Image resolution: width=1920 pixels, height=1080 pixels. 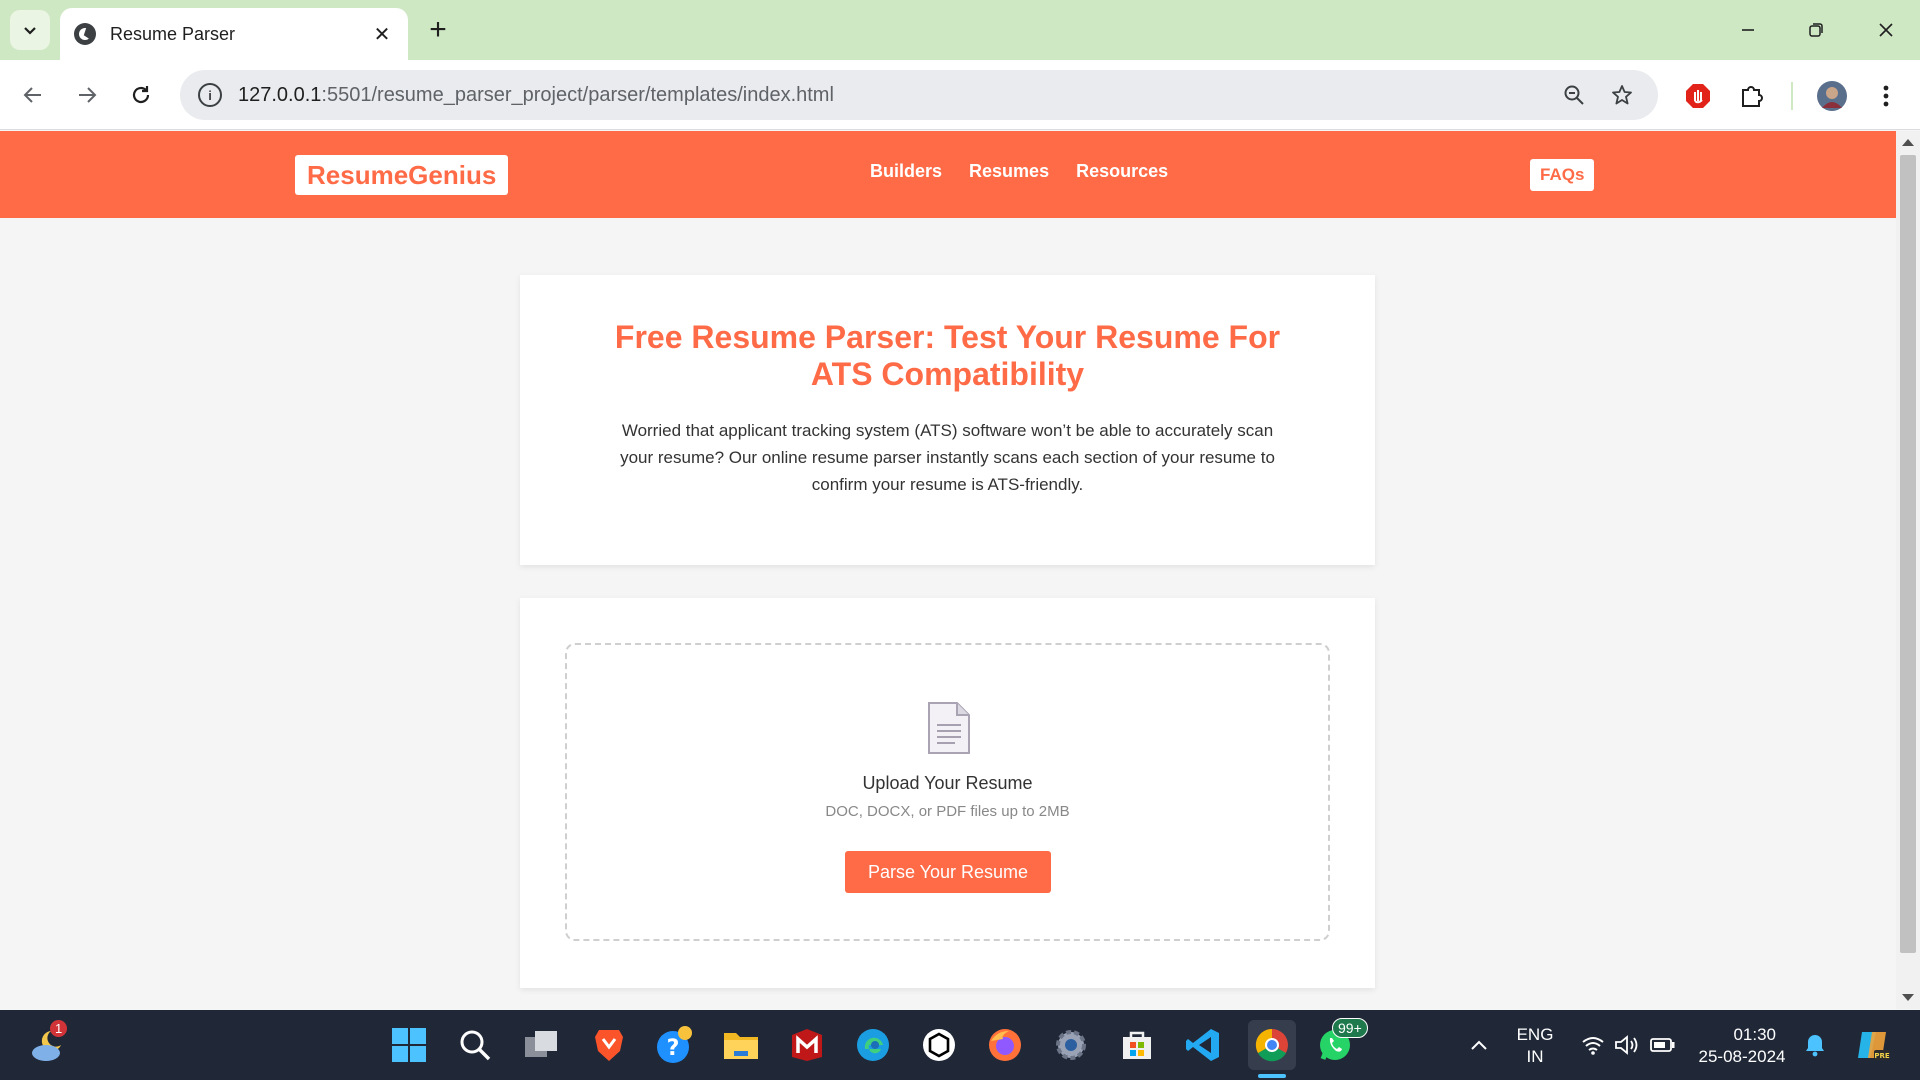 I want to click on firefox-icon, so click(x=1005, y=1045).